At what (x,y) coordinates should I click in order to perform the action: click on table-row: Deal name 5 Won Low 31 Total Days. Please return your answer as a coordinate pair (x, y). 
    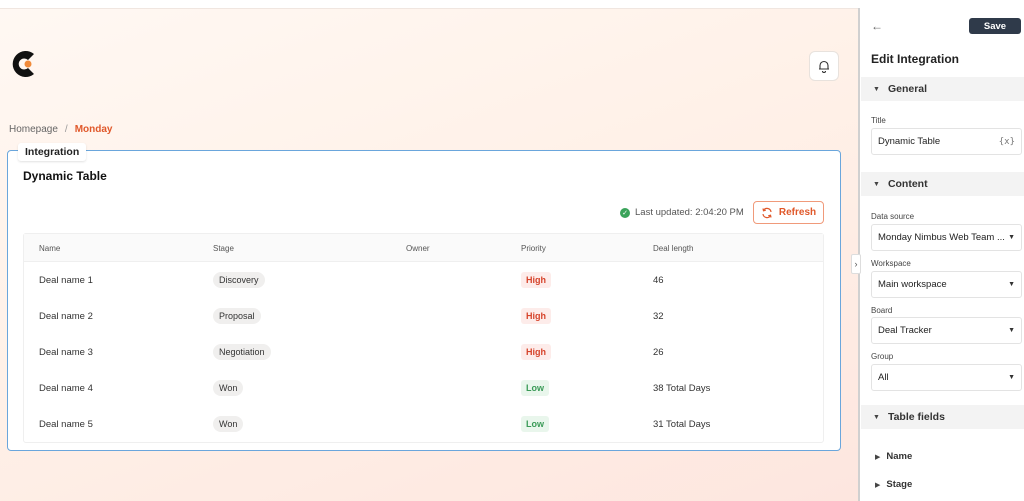
    Looking at the image, I should click on (423, 424).